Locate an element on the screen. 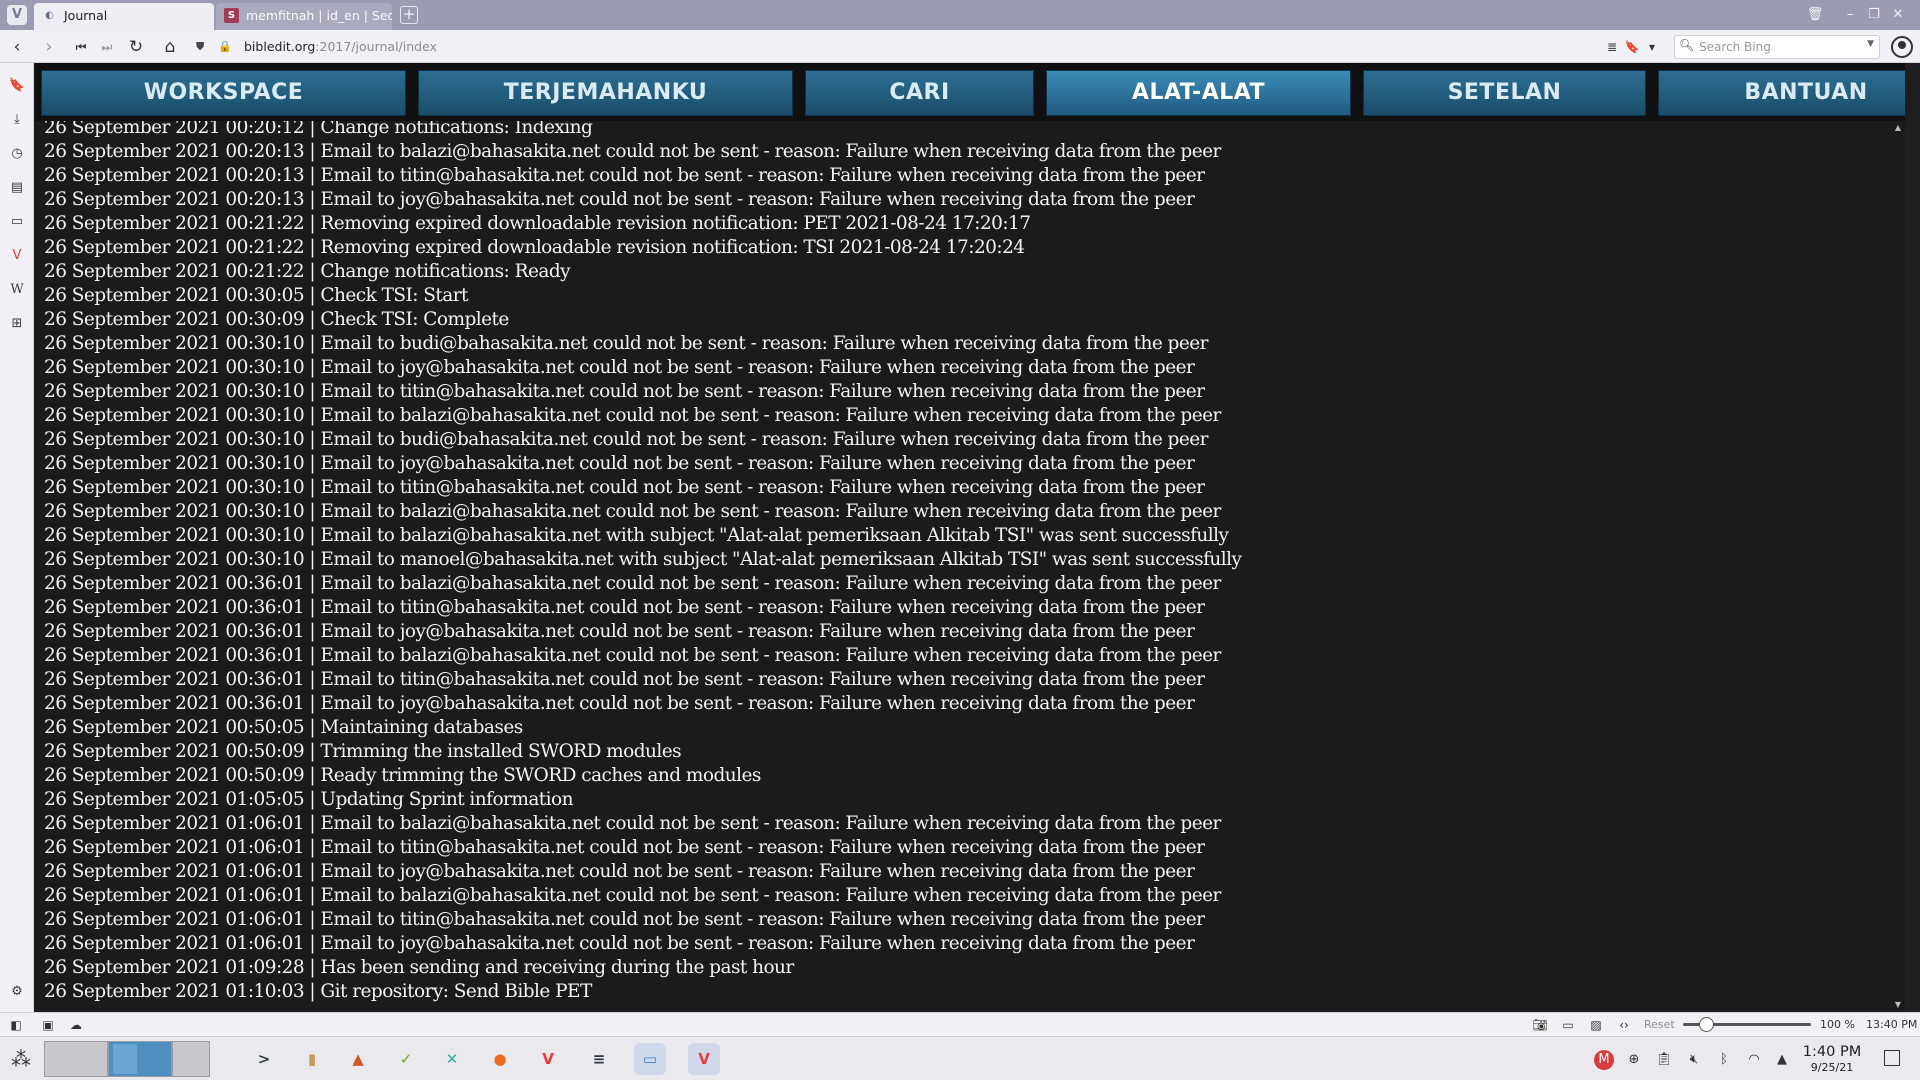 Image resolution: width=1920 pixels, height=1080 pixels. notes-panel-icon: ▤ is located at coordinates (17, 188).